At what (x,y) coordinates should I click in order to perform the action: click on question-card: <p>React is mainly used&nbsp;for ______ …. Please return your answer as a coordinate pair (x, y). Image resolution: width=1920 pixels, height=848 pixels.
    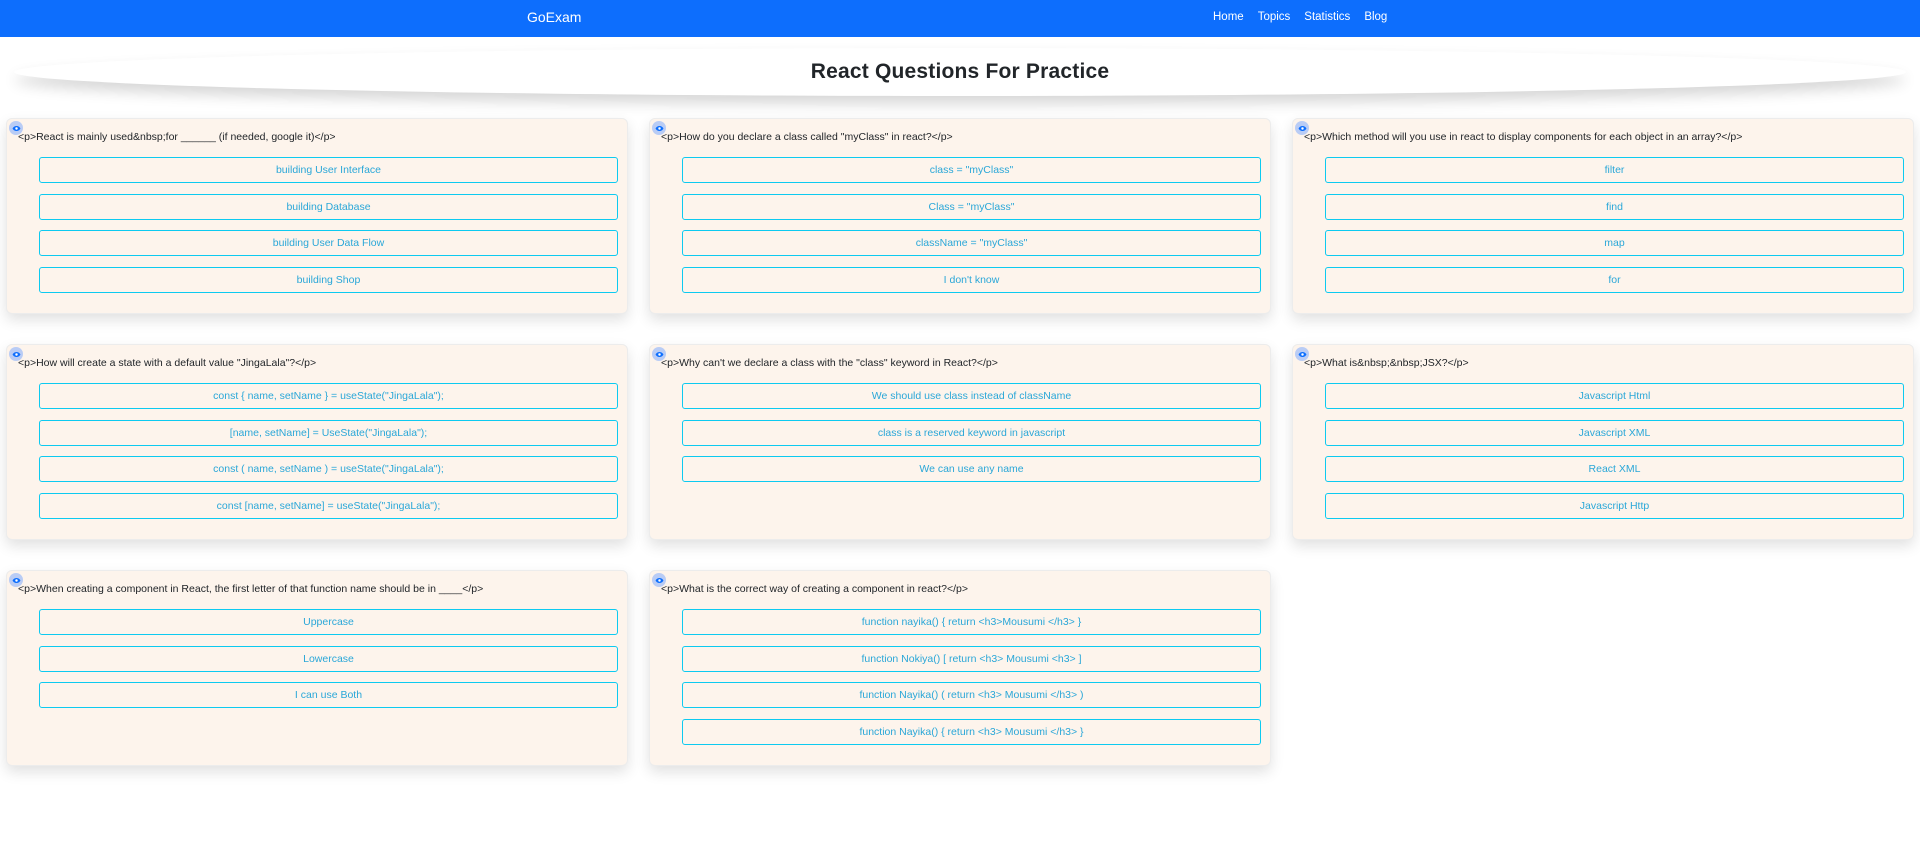
    Looking at the image, I should click on (317, 216).